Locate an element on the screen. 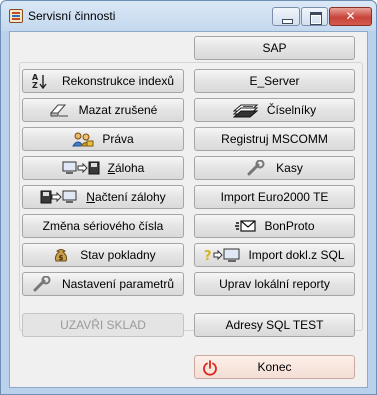 The image size is (377, 395). prava-button: Práva is located at coordinates (103, 139).